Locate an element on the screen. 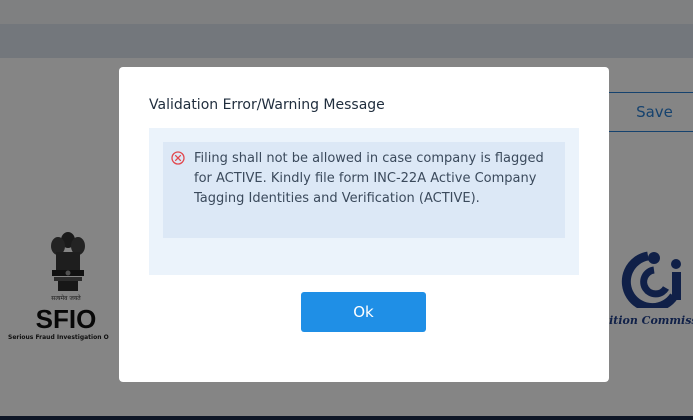 This screenshot has height=420, width=693. error-circle-x-icon is located at coordinates (178, 158).